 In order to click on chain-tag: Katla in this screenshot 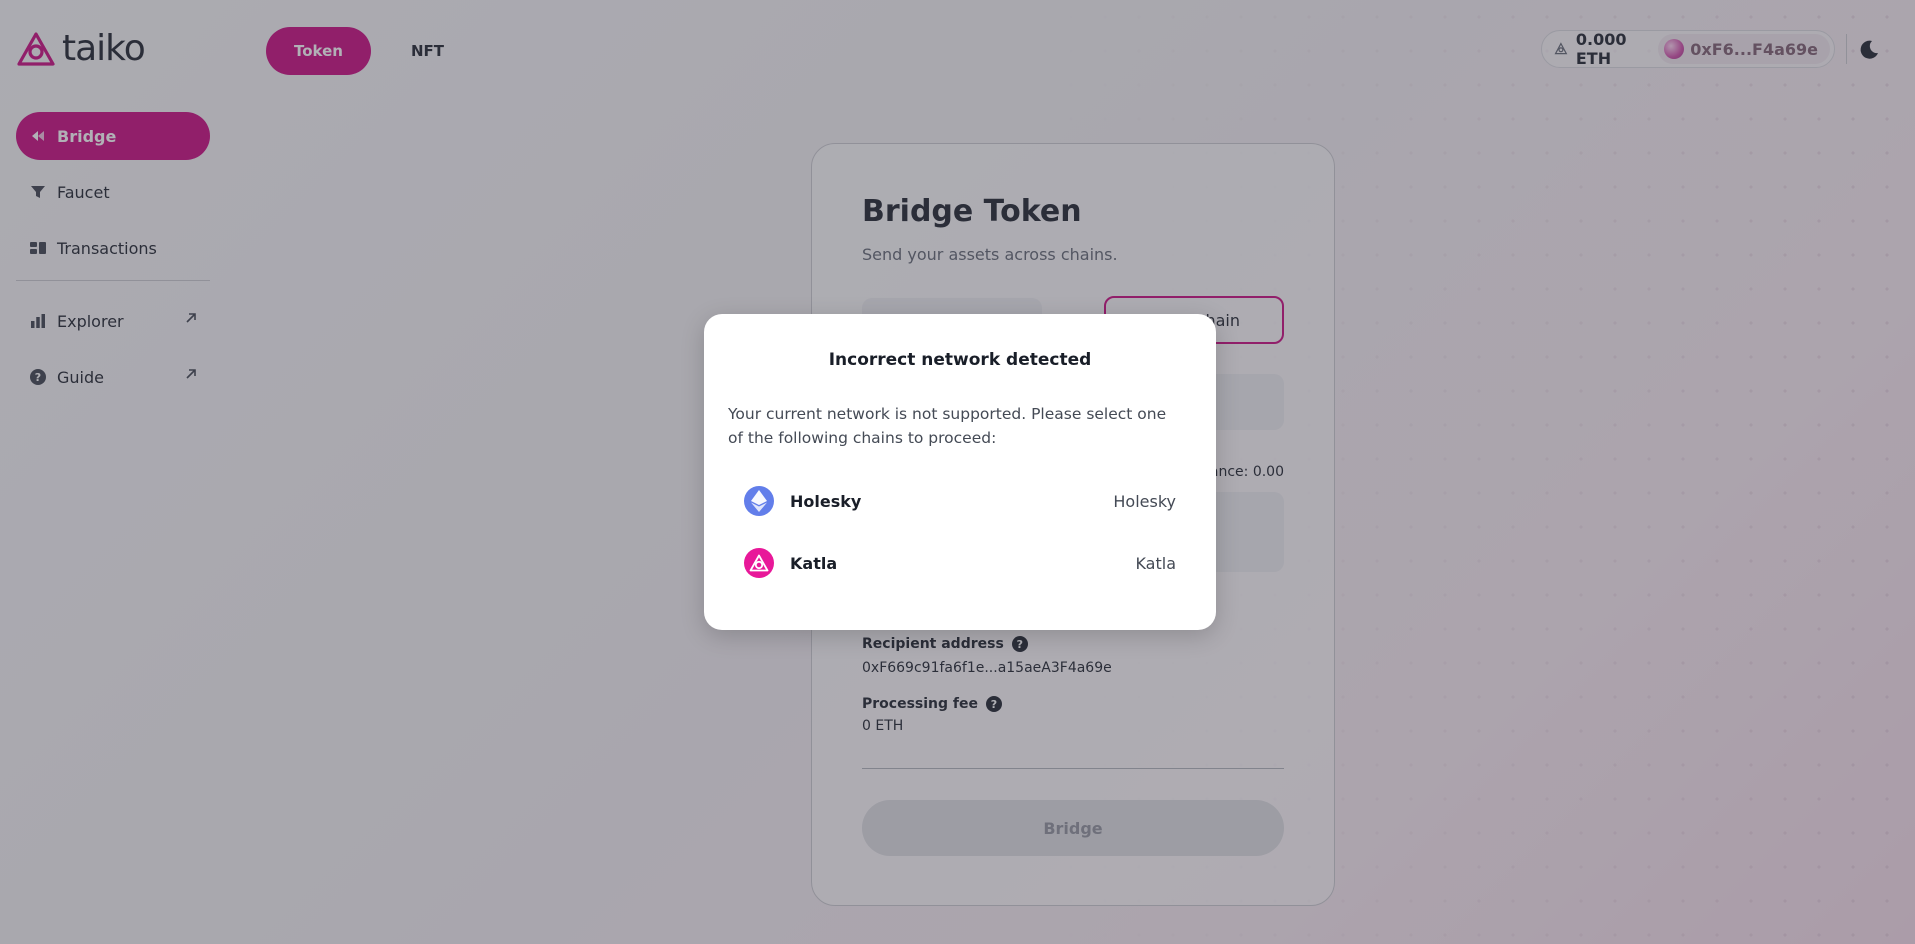, I will do `click(1155, 563)`.